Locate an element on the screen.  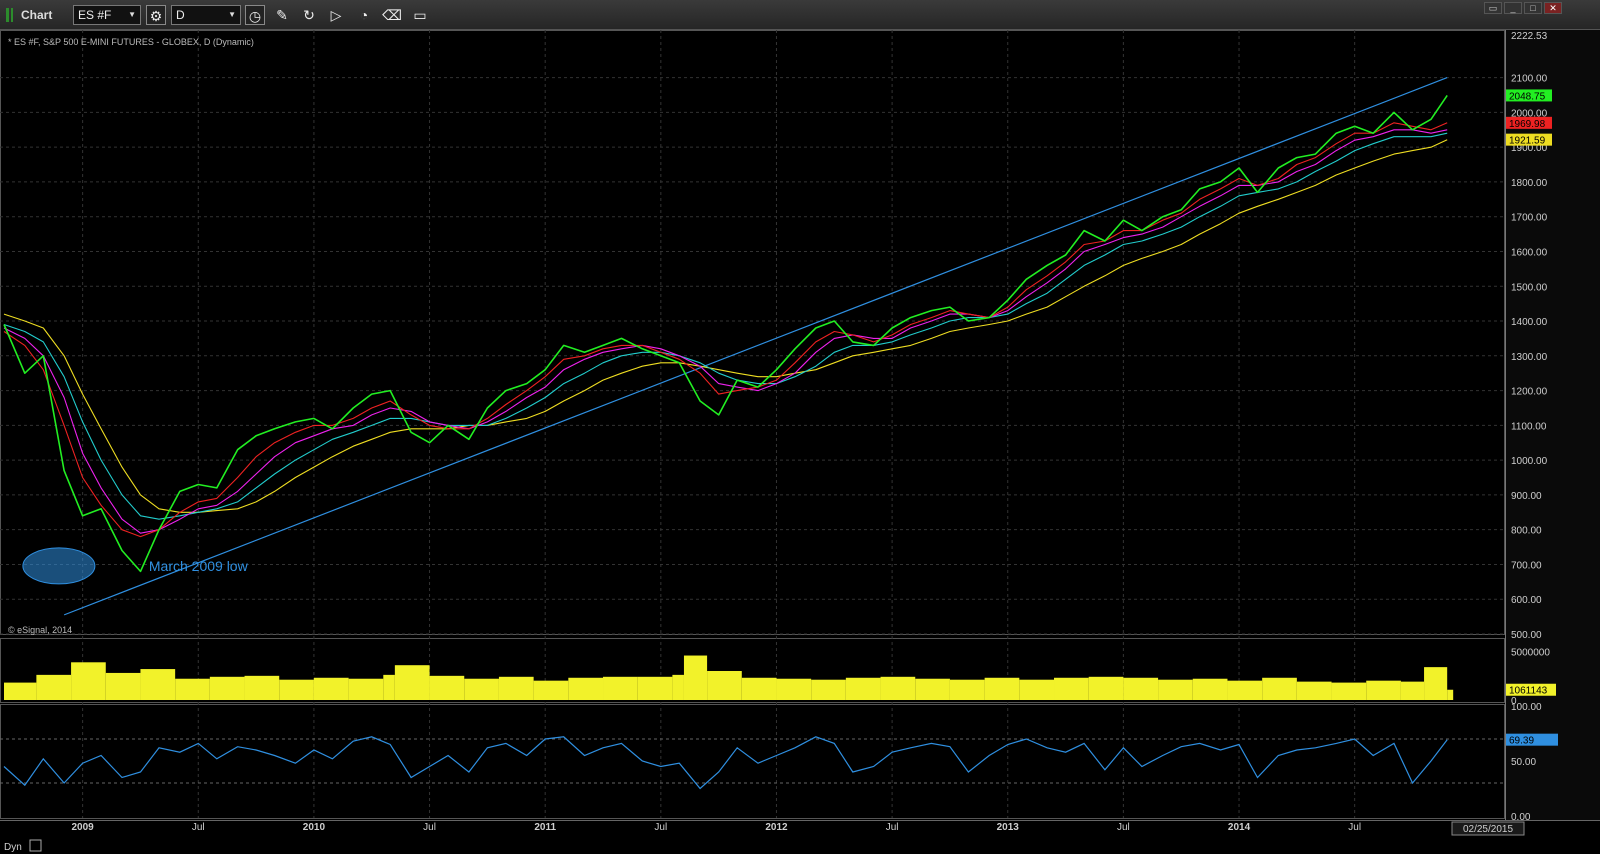
x-tick-label: 2011 is located at coordinates (545, 827).